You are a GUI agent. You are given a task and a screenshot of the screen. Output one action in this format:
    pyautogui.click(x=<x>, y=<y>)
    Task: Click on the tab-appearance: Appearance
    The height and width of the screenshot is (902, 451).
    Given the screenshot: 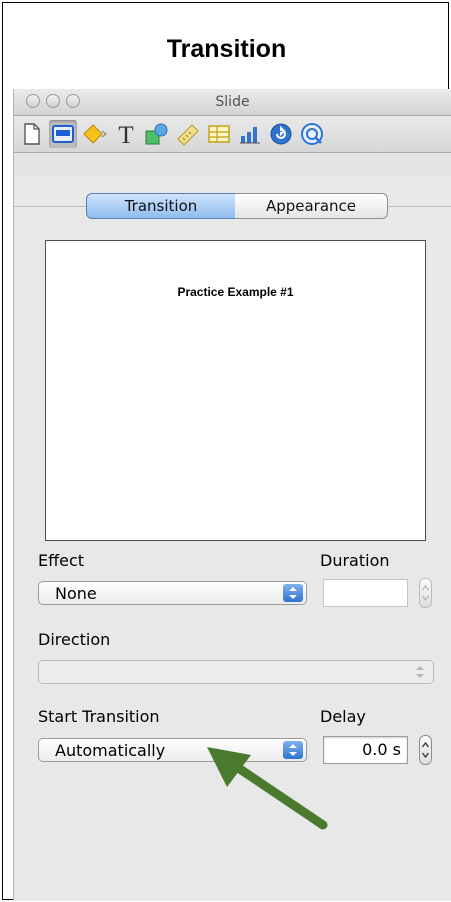 What is the action you would take?
    pyautogui.click(x=311, y=206)
    